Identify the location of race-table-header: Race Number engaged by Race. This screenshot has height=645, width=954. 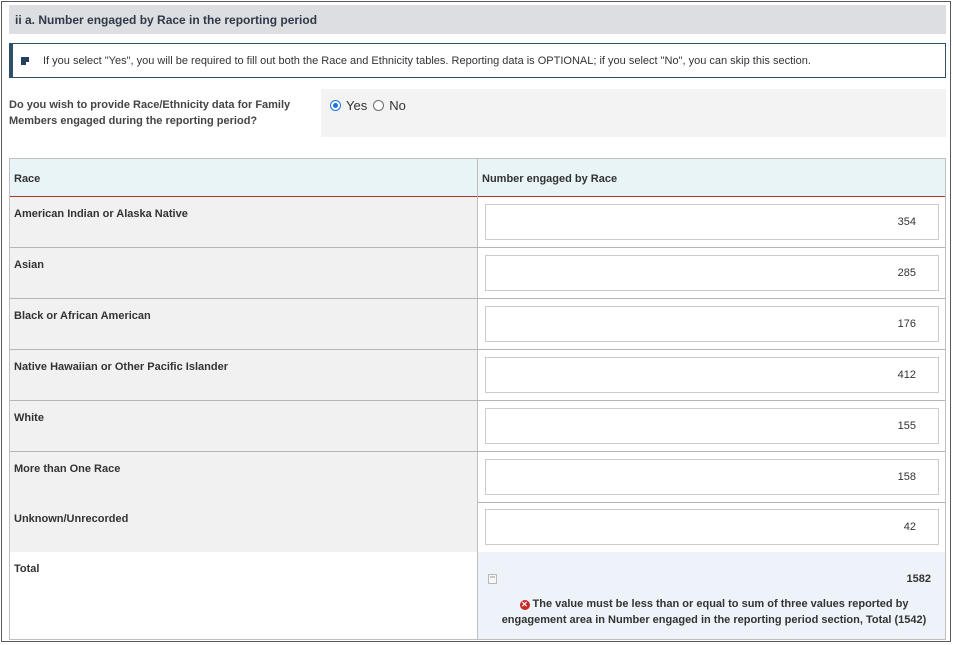
(477, 178).